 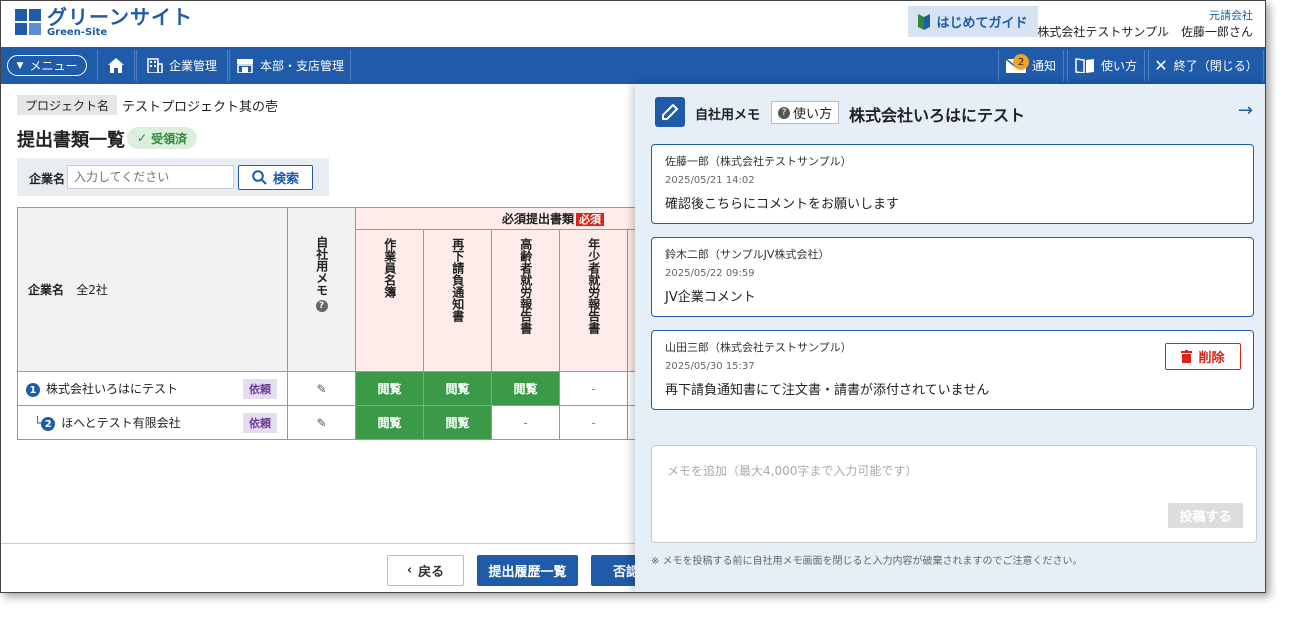 What do you see at coordinates (71, 140) in the screenshot?
I see `page-title: 提出書類一覧` at bounding box center [71, 140].